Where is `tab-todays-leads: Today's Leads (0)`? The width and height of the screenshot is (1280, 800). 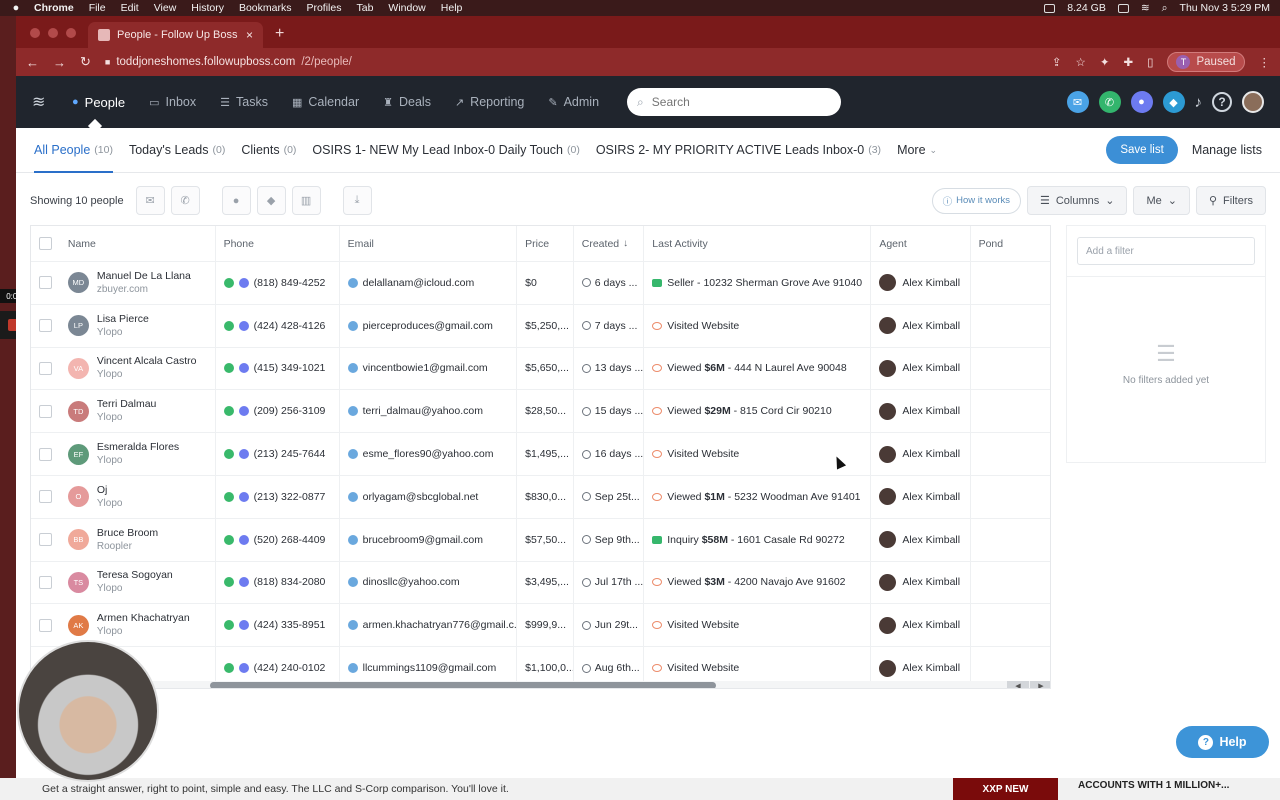 tab-todays-leads: Today's Leads (0) is located at coordinates (177, 150).